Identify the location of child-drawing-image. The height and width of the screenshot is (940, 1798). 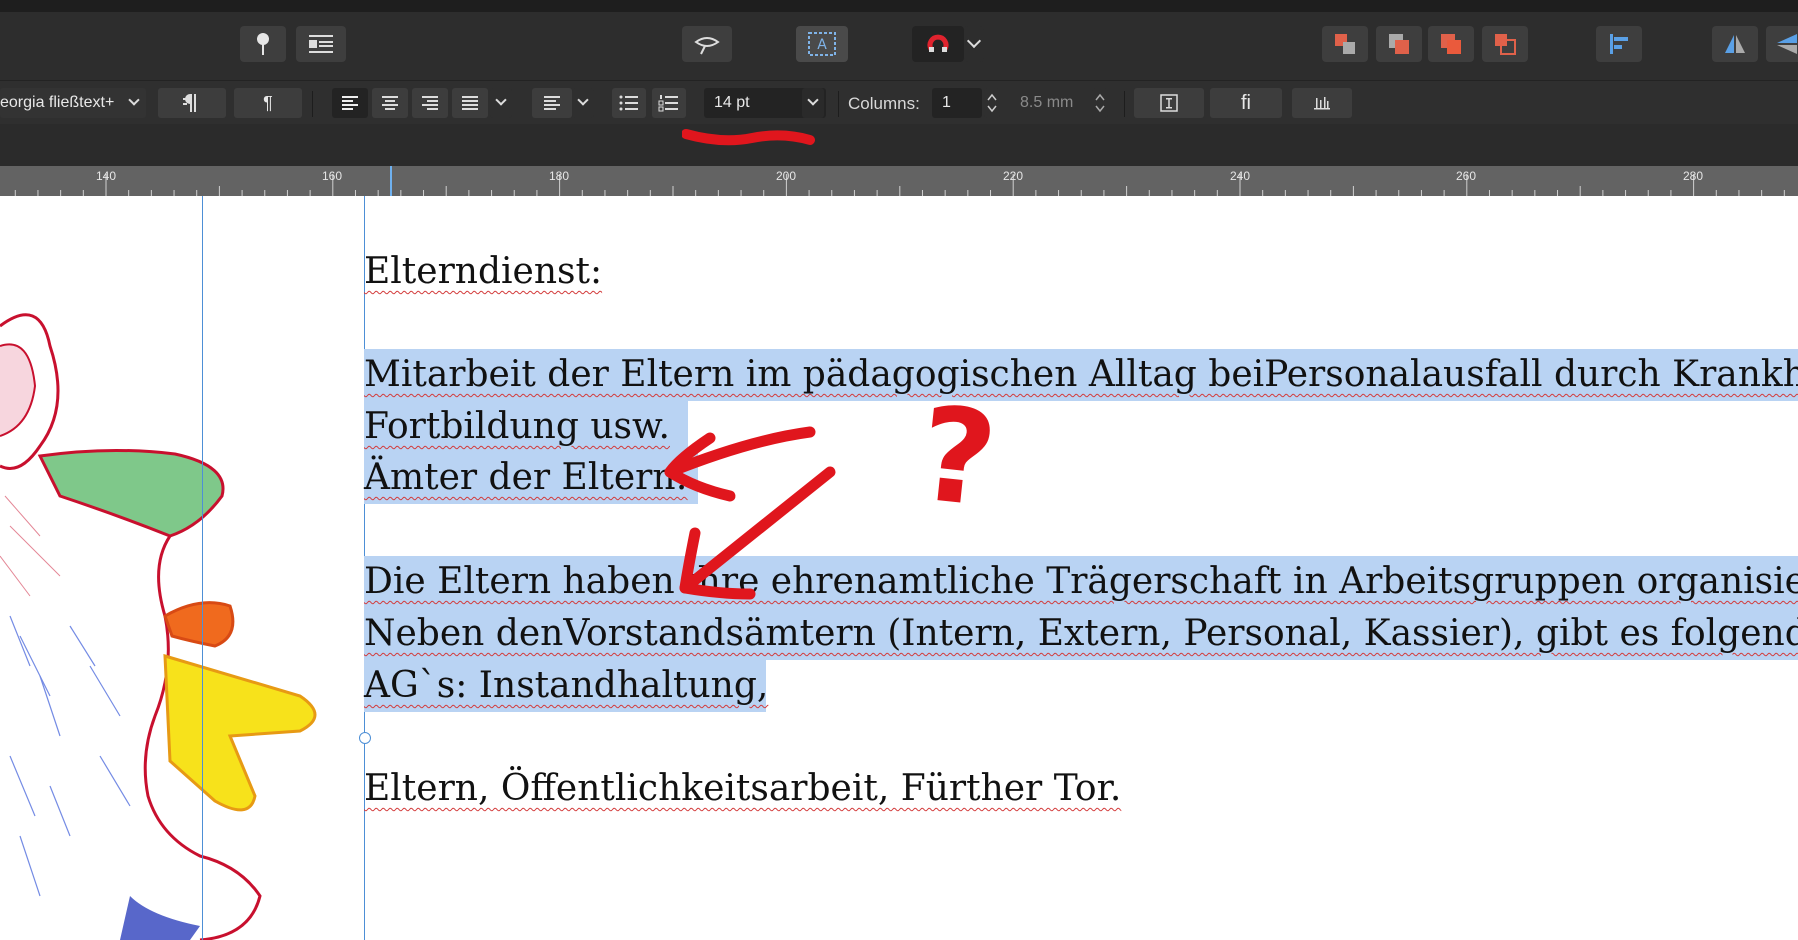
(158, 626).